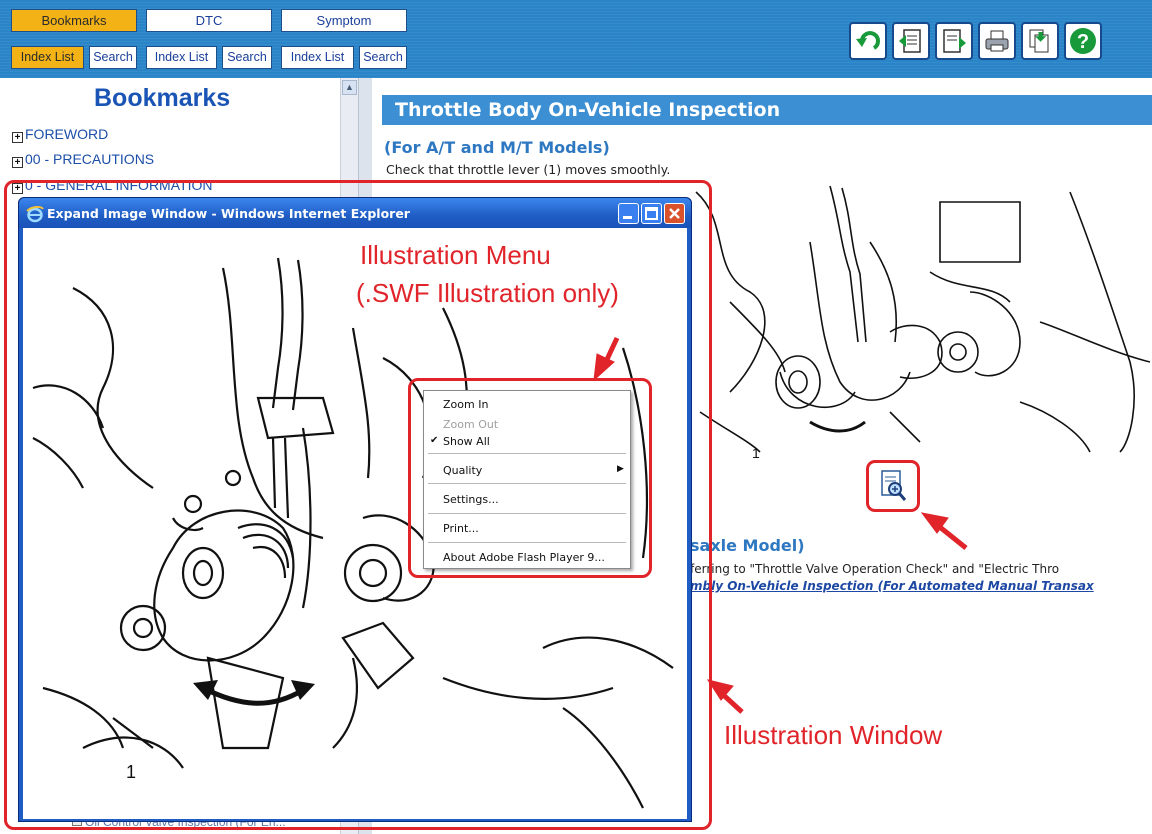 This screenshot has height=834, width=1152. Describe the element at coordinates (113, 57) in the screenshot. I see `bookmarks-search-button: Search` at that location.